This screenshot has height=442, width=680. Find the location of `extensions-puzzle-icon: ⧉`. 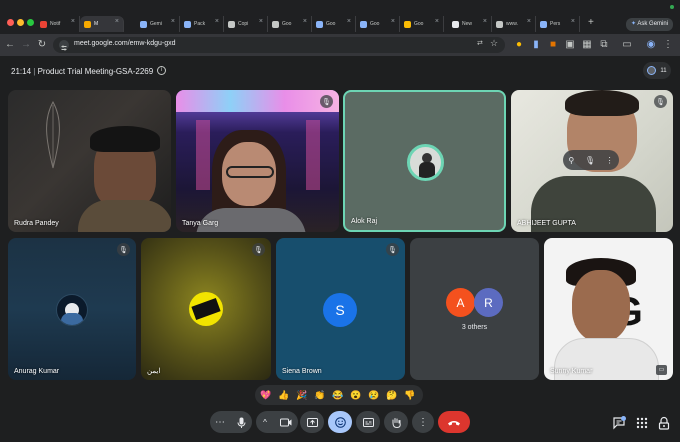

extensions-puzzle-icon: ⧉ is located at coordinates (604, 45).